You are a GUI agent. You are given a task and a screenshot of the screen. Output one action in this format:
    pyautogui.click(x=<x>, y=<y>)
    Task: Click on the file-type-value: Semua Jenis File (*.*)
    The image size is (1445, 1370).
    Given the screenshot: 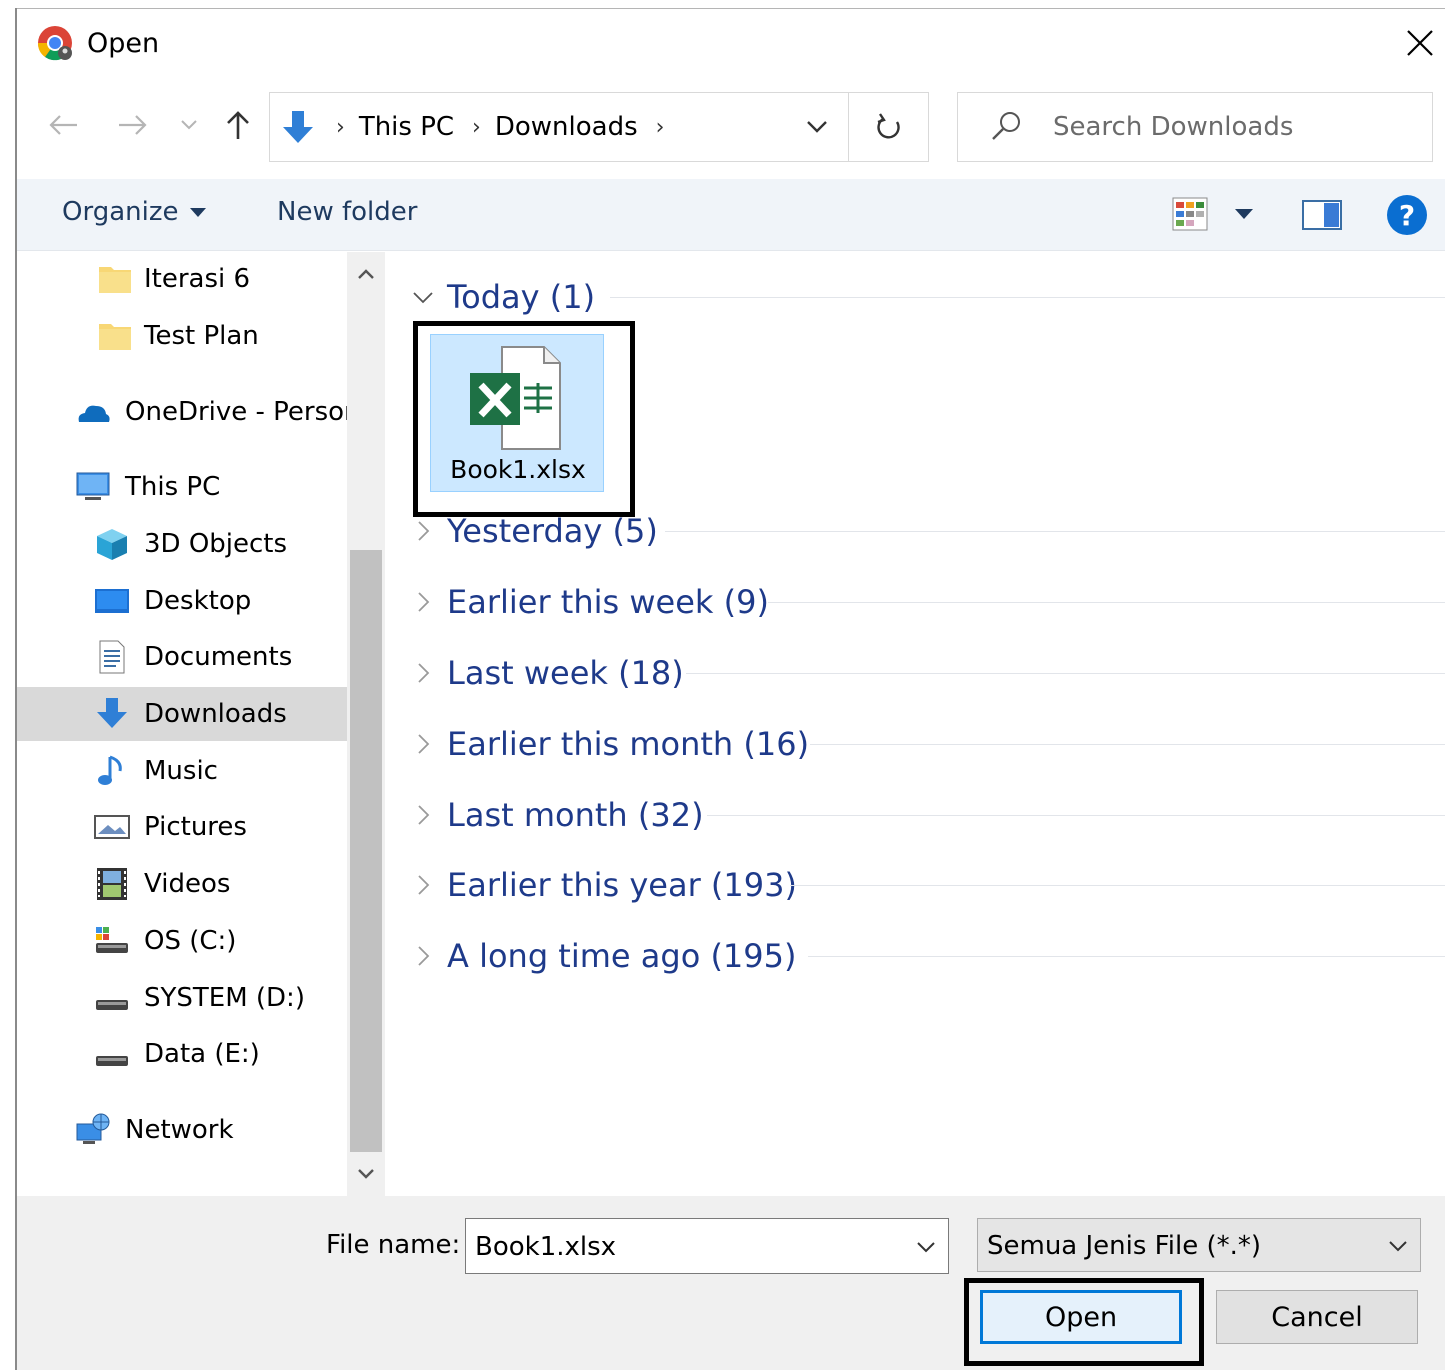 What is the action you would take?
    pyautogui.click(x=1124, y=1246)
    